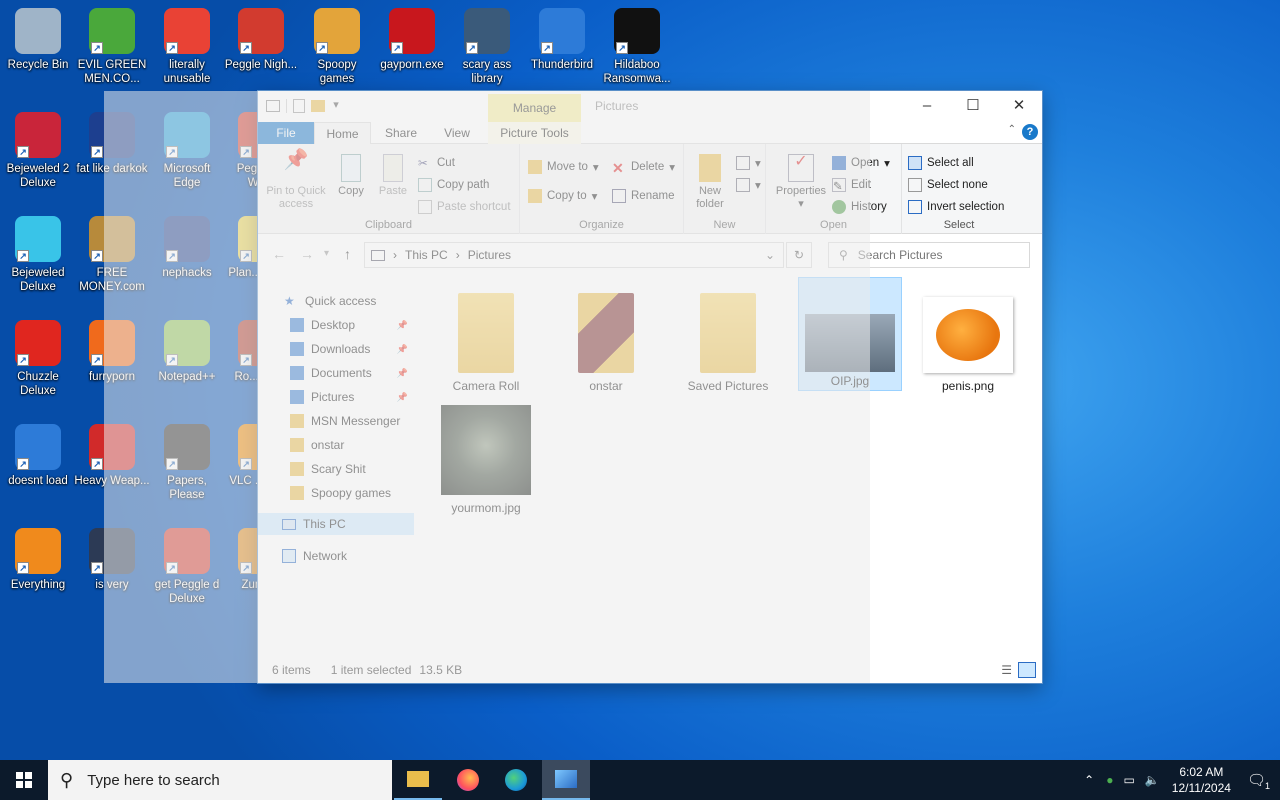  Describe the element at coordinates (643, 196) in the screenshot. I see `rename-button: Rename` at that location.